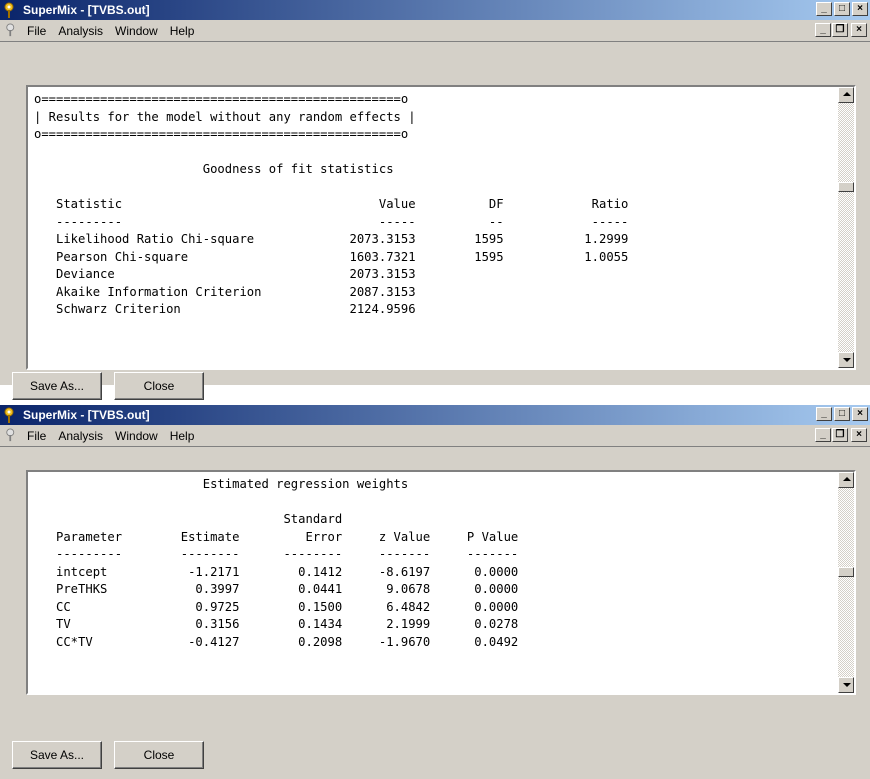  Describe the element at coordinates (188, 519) in the screenshot. I see `output-line: Standard` at that location.